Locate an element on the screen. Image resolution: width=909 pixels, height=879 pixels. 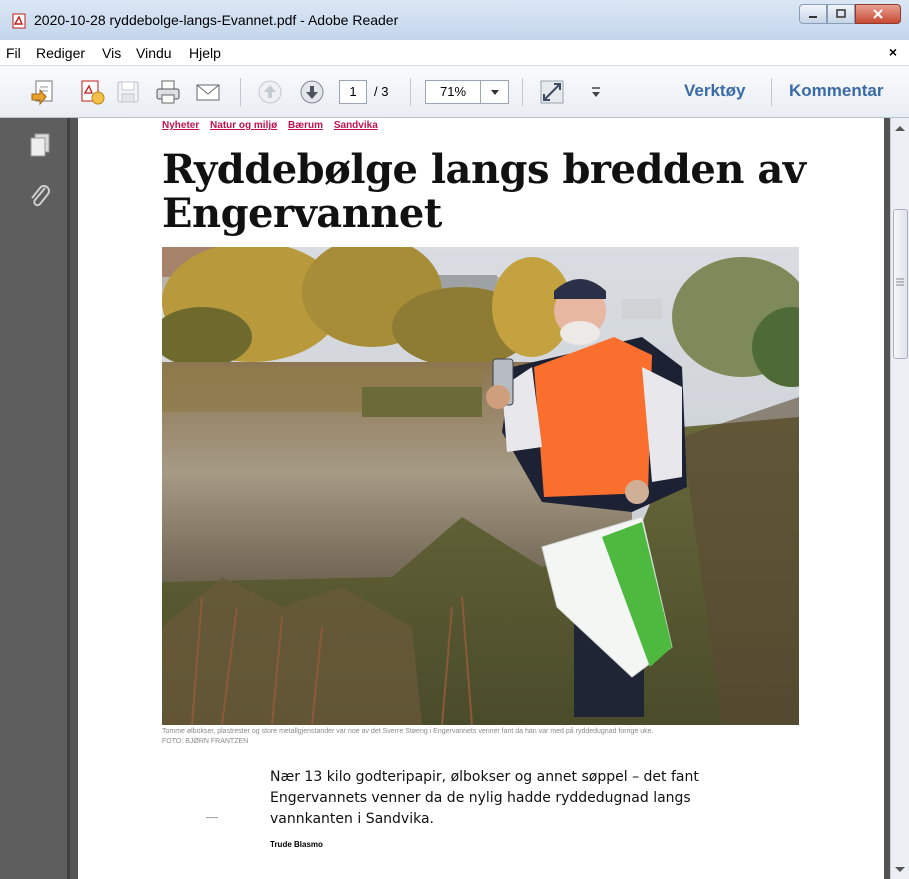
window-controls is located at coordinates (850, 14).